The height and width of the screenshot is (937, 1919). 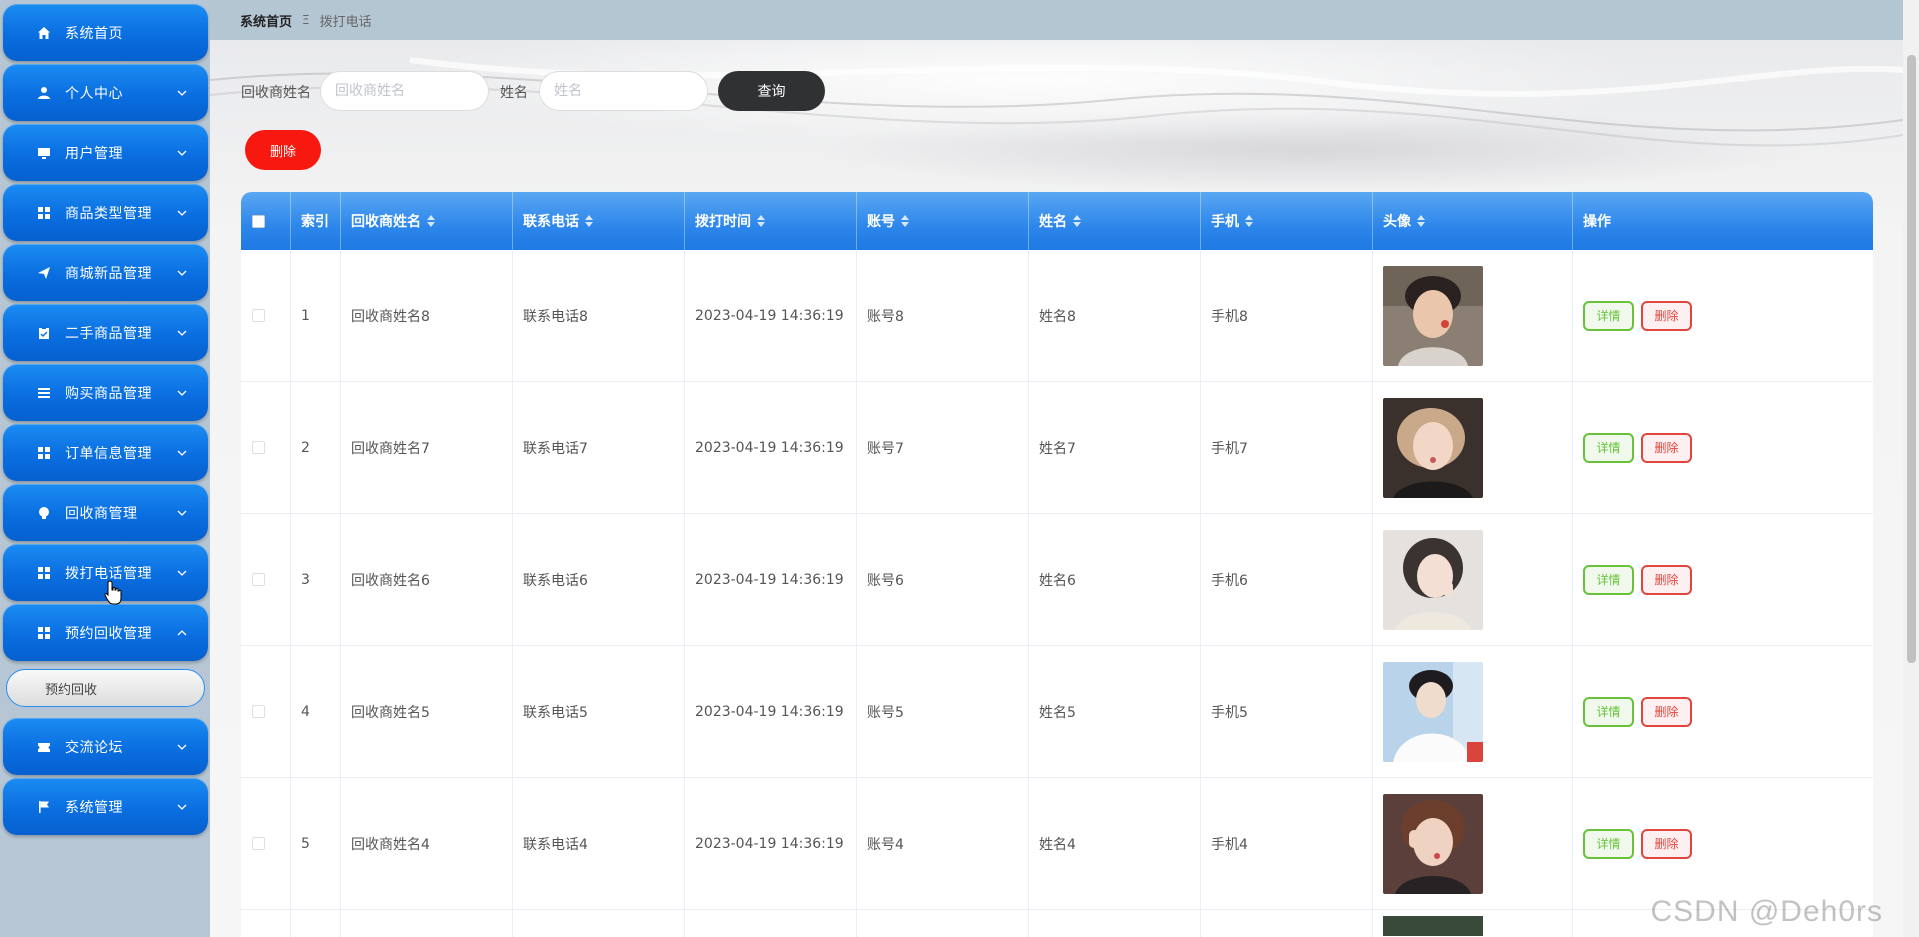 What do you see at coordinates (105, 632) in the screenshot?
I see `sidebar-item-appointment: 预约回收管理` at bounding box center [105, 632].